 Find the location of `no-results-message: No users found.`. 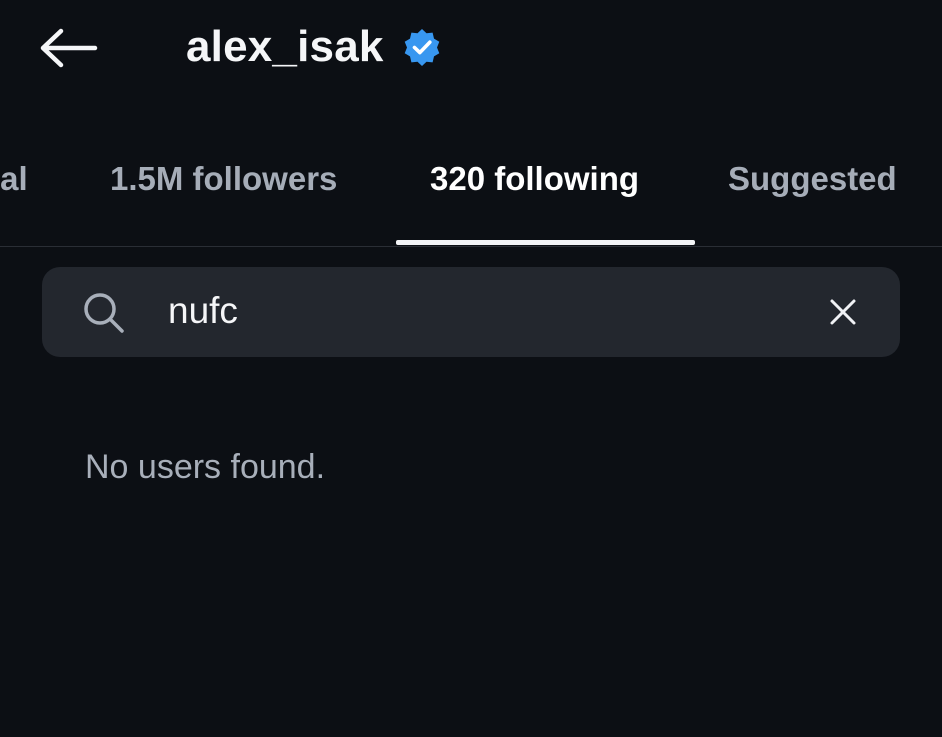

no-results-message: No users found. is located at coordinates (205, 467).